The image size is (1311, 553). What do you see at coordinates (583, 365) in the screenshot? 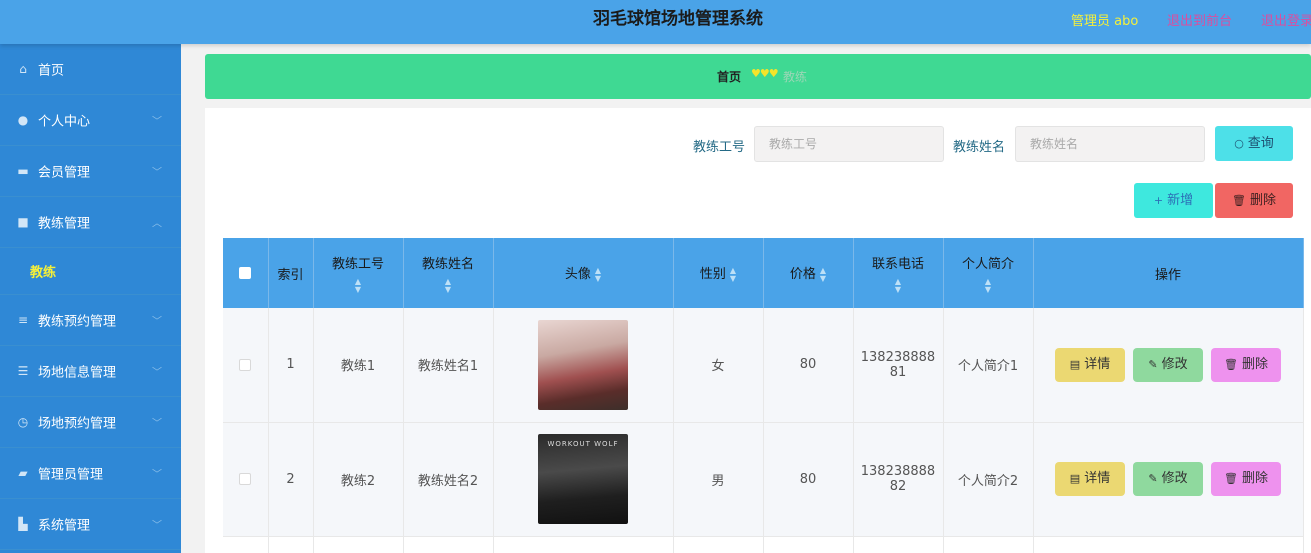
I see `cell-avatar` at bounding box center [583, 365].